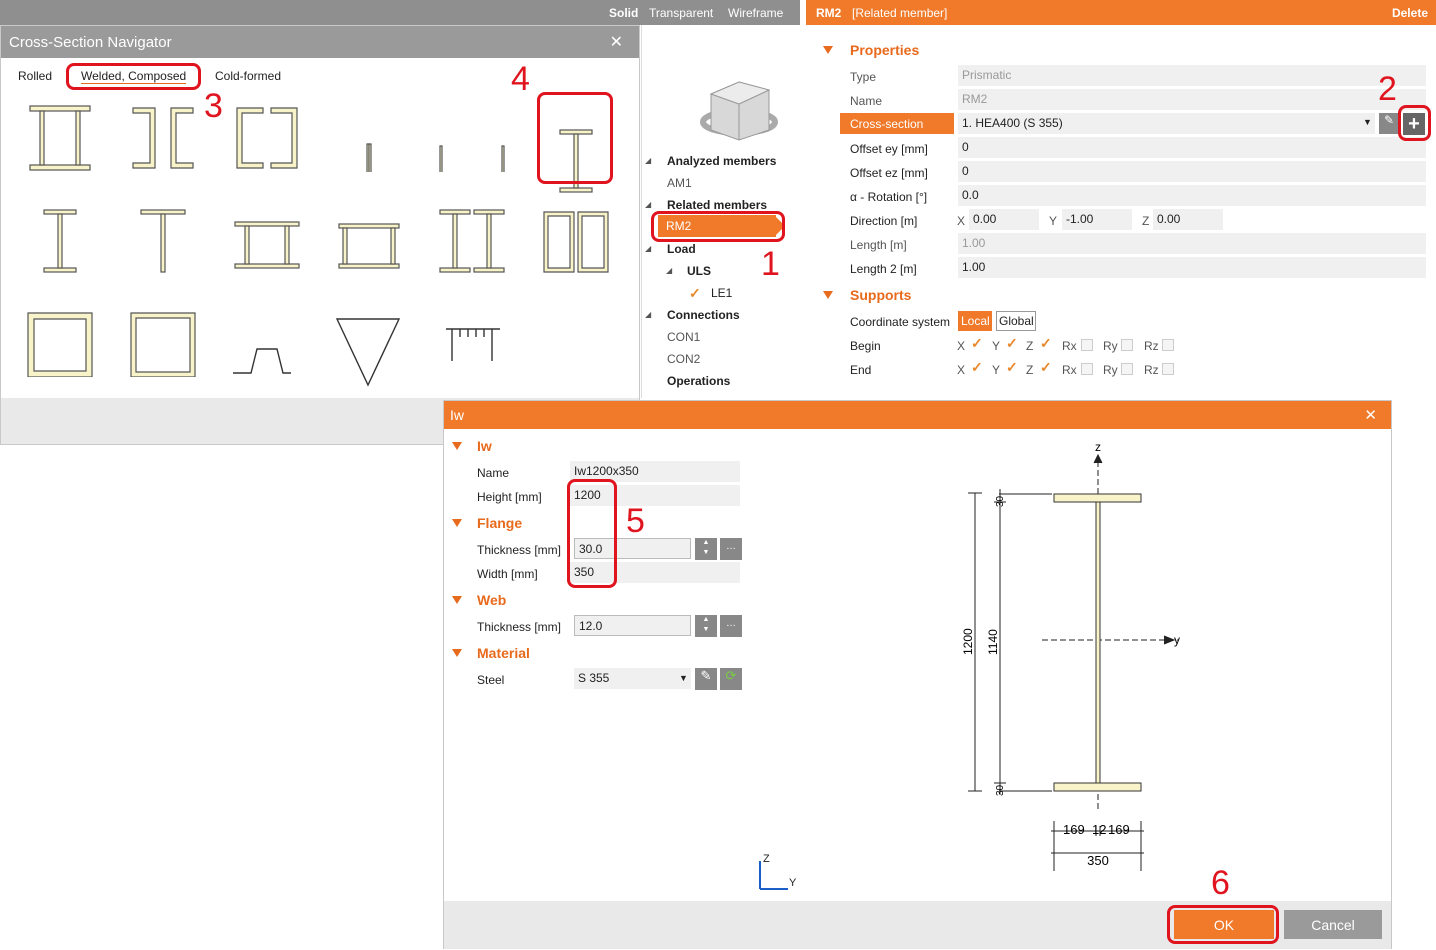 Image resolution: width=1436 pixels, height=950 pixels. What do you see at coordinates (472, 240) in the screenshot?
I see `shape-twin-i-icon` at bounding box center [472, 240].